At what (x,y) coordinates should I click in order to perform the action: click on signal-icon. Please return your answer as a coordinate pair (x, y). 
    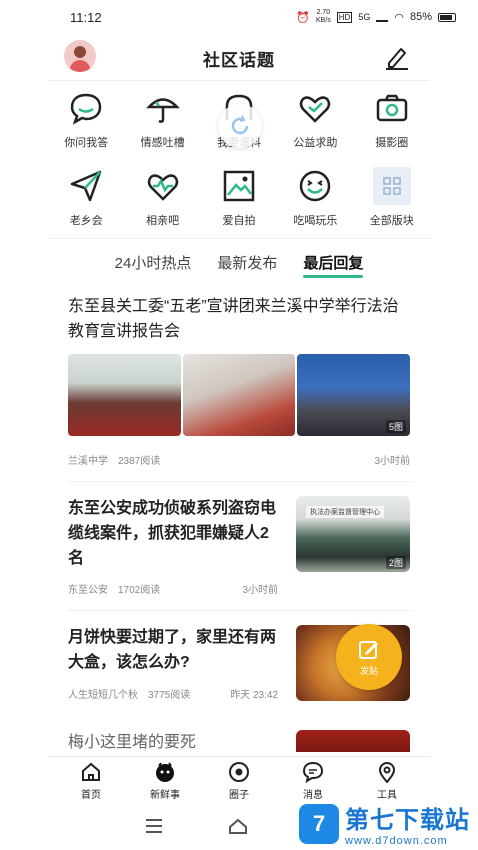
    Looking at the image, I should click on (382, 17).